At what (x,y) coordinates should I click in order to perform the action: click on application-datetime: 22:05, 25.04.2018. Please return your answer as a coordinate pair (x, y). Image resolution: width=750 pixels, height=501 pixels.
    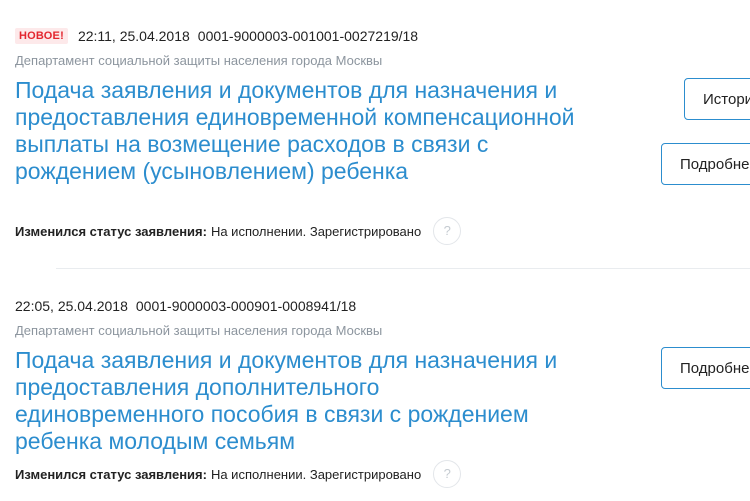
    Looking at the image, I should click on (71, 306).